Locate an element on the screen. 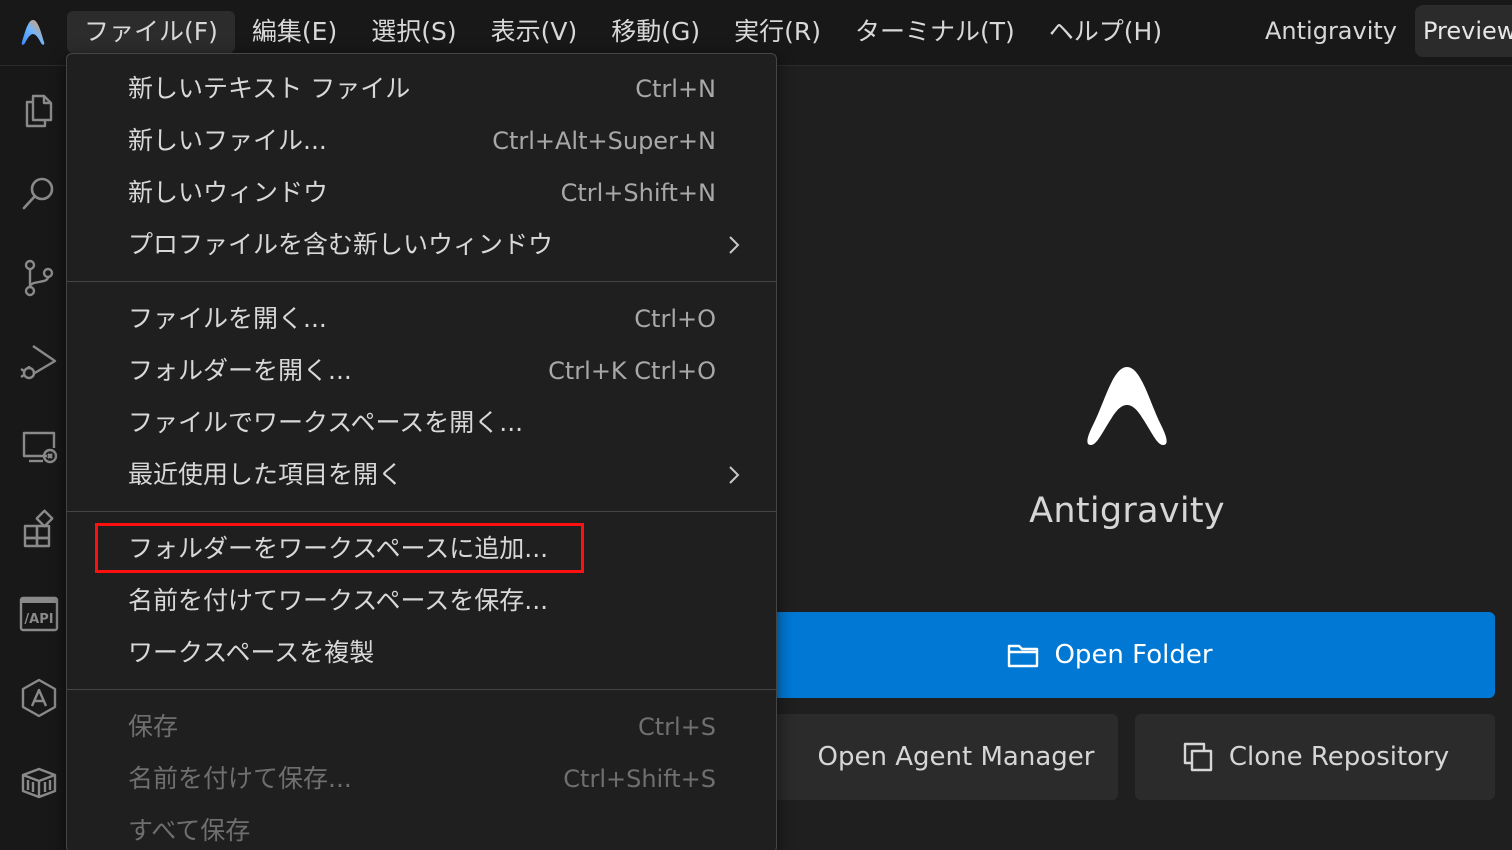  clone-icon is located at coordinates (1198, 757).